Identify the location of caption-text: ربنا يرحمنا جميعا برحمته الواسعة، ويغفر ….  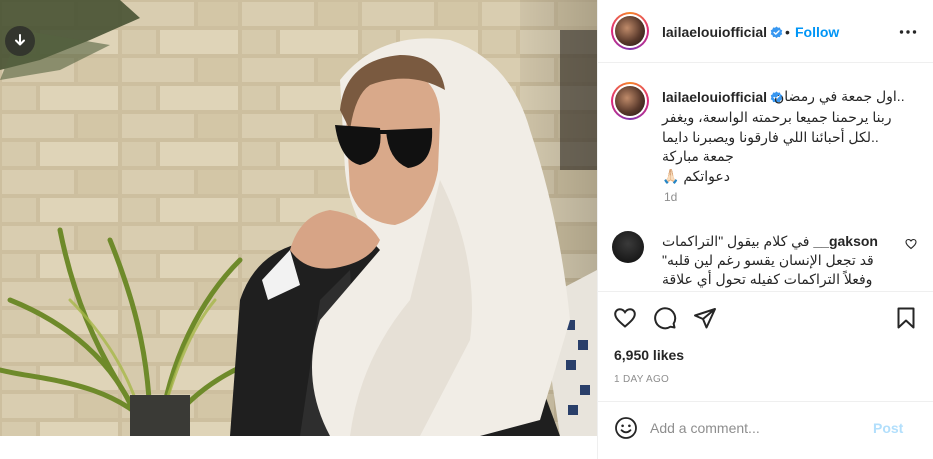
(777, 147).